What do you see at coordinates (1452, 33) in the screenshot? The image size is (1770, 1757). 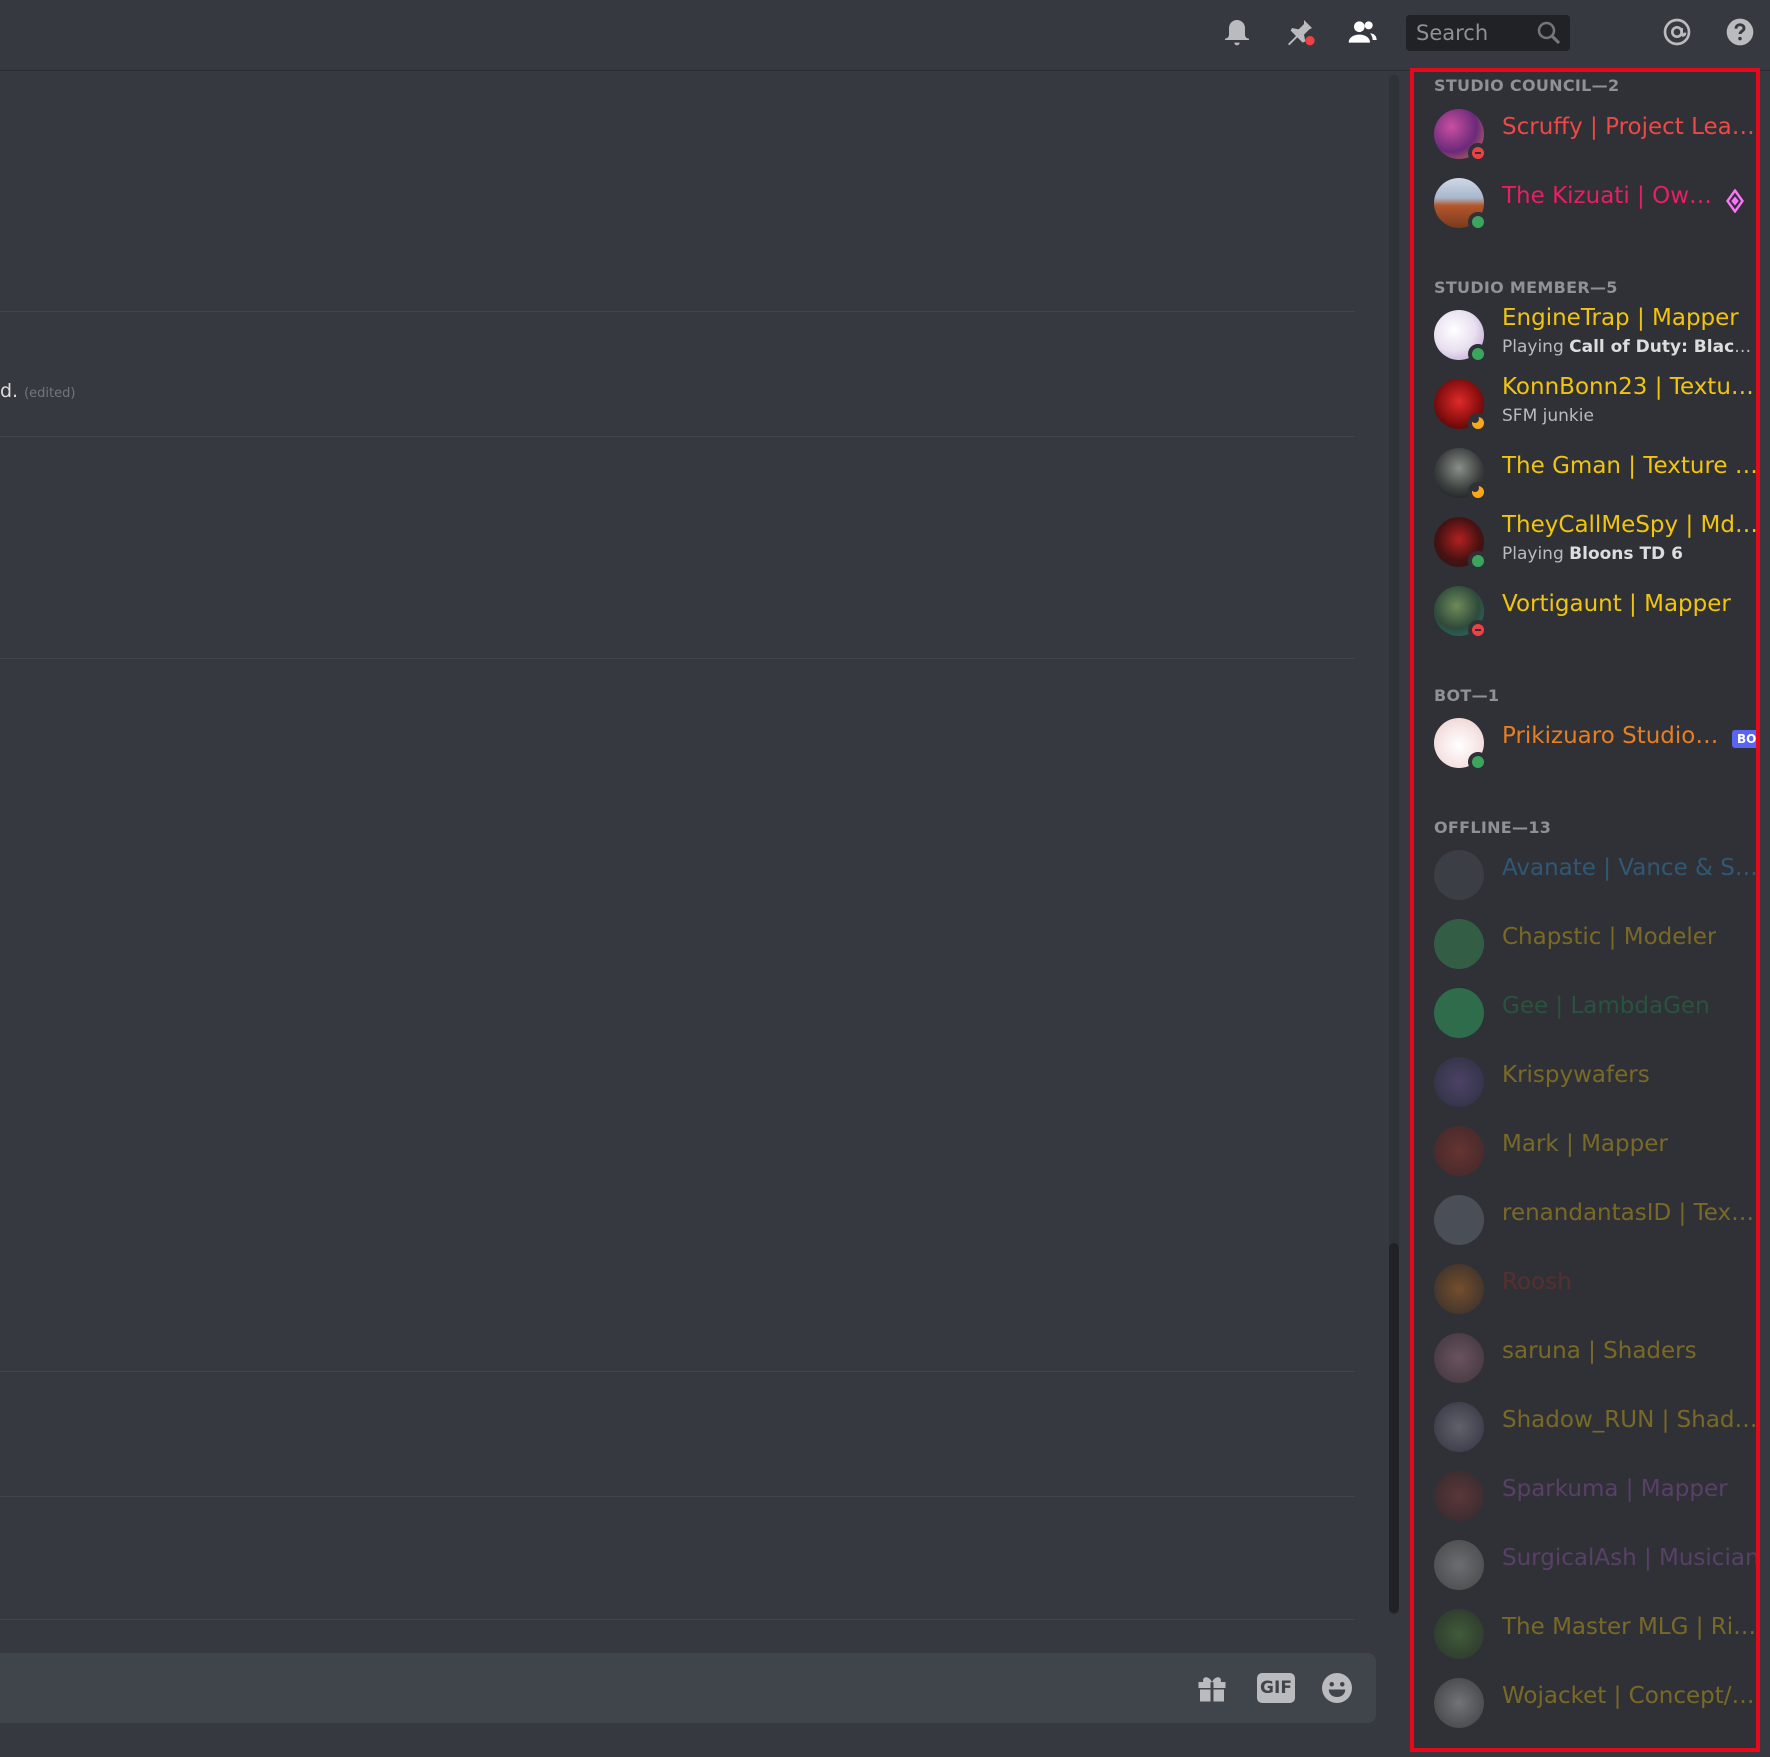 I see `search-placeholder: Search` at bounding box center [1452, 33].